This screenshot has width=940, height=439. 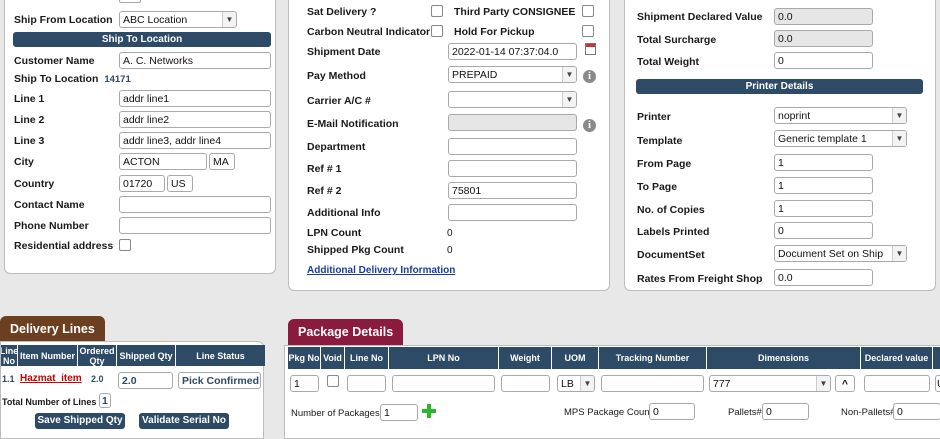 I want to click on total-weight-field: 0, so click(x=823, y=60).